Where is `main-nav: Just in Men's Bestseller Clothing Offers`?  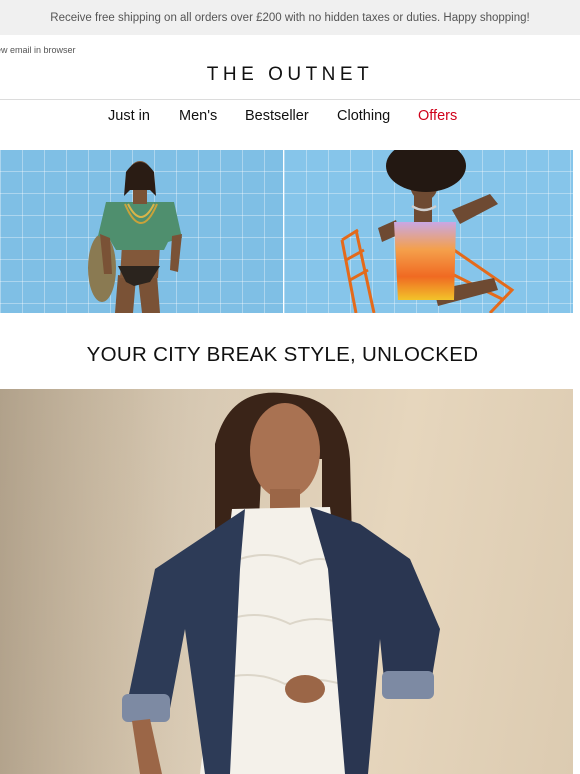 main-nav: Just in Men's Bestseller Clothing Offers is located at coordinates (290, 120).